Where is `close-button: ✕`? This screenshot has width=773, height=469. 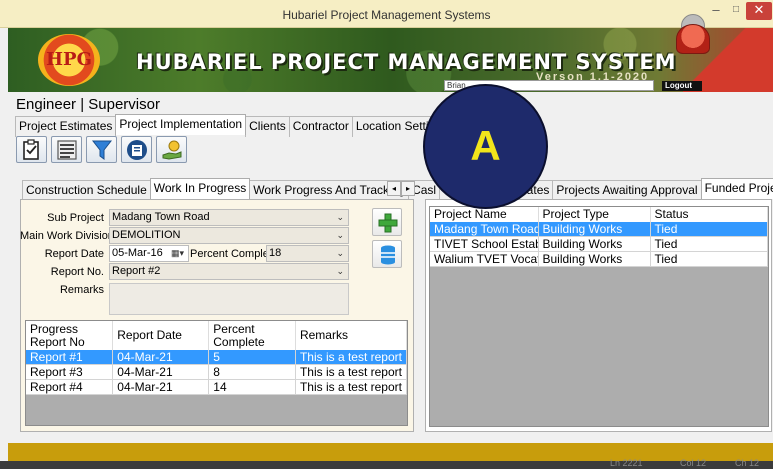 close-button: ✕ is located at coordinates (759, 11).